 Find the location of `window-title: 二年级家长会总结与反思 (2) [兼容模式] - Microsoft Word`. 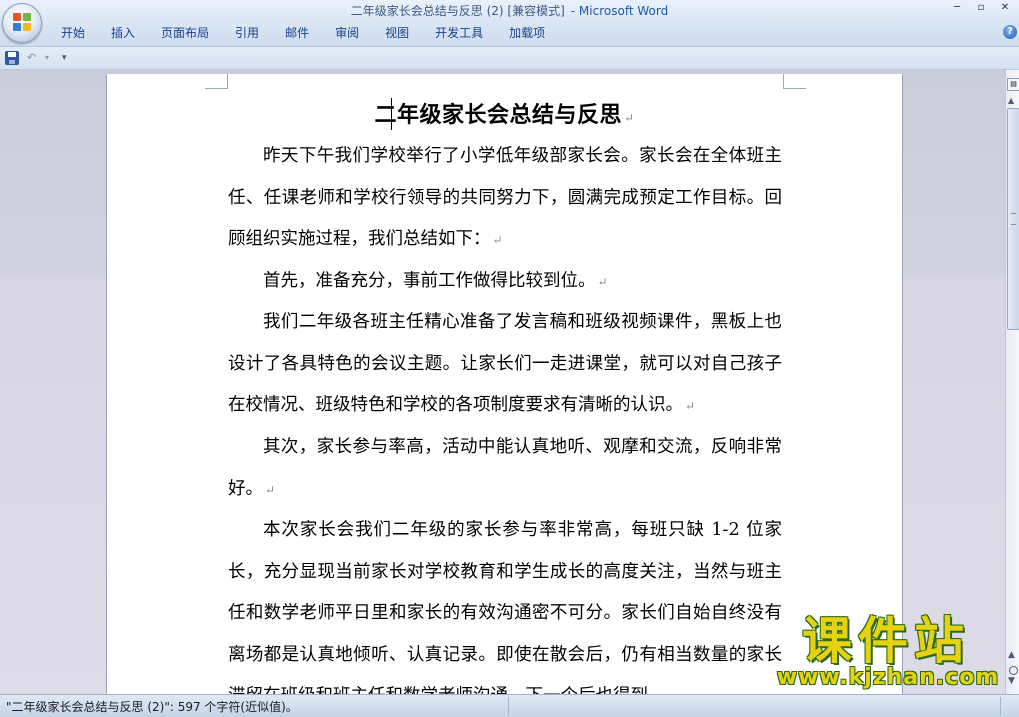

window-title: 二年级家长会总结与反思 (2) [兼容模式] - Microsoft Word is located at coordinates (509, 10).